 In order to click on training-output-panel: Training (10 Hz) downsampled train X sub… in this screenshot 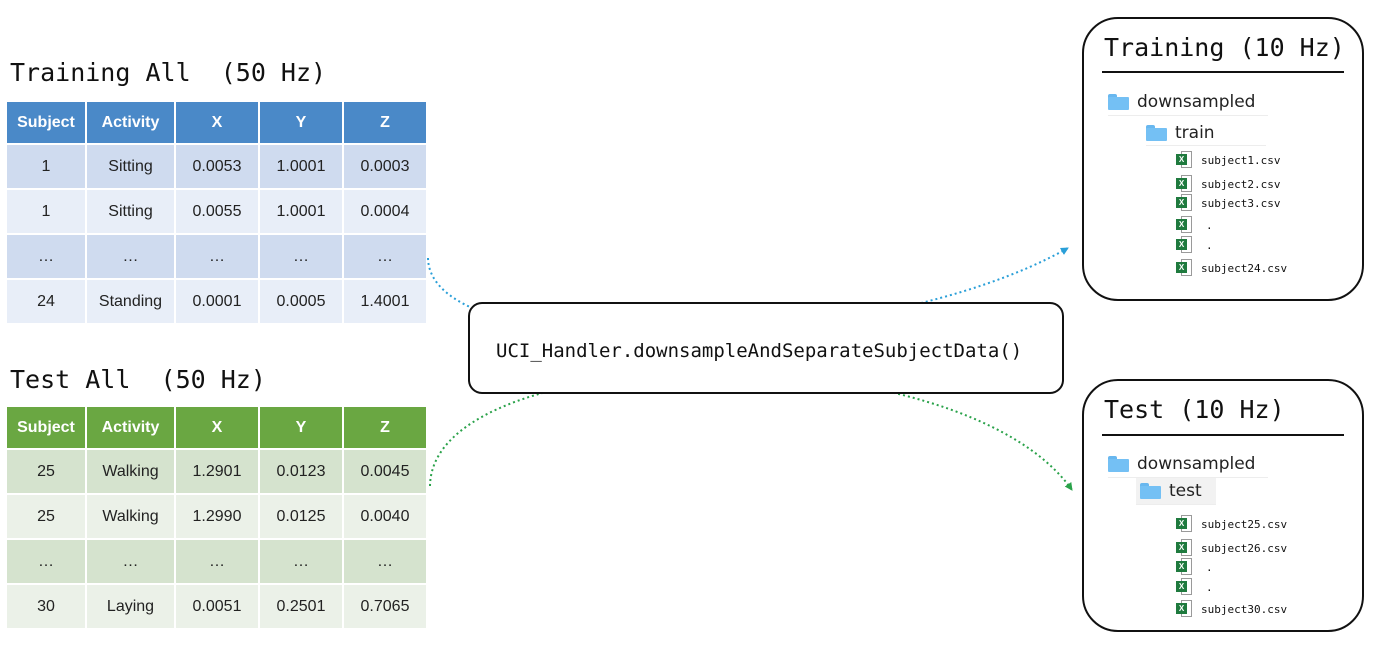, I will do `click(1223, 159)`.